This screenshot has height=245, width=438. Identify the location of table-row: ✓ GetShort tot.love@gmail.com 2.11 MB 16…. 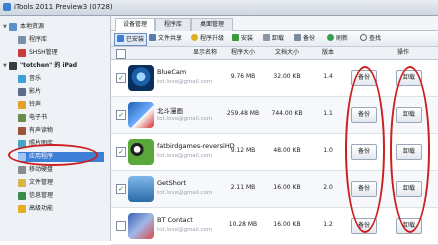
(274, 189).